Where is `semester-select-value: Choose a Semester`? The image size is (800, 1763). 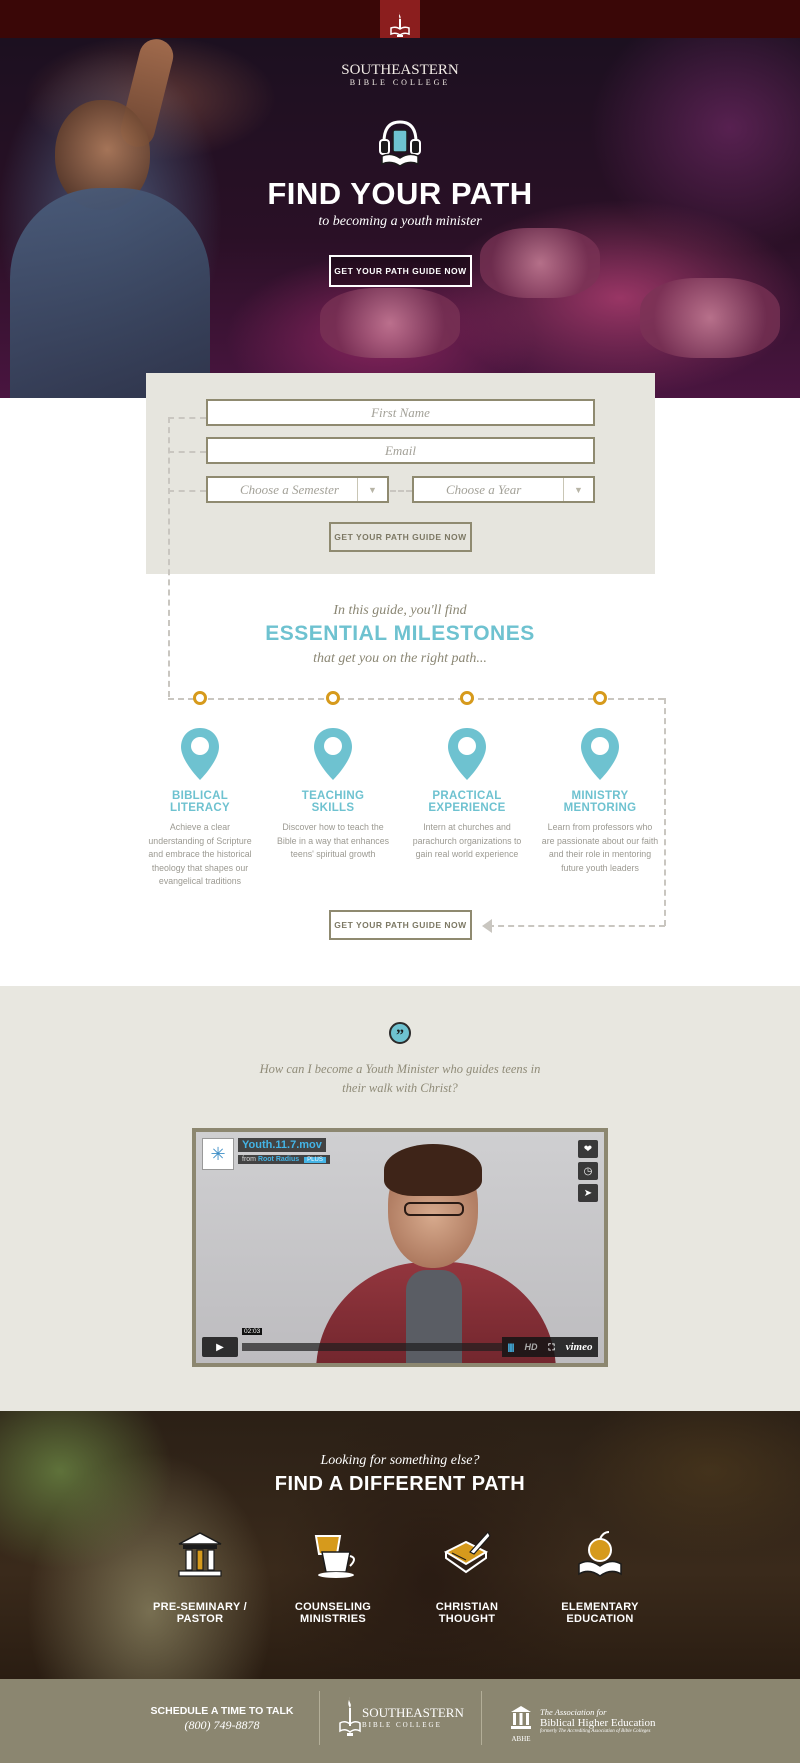
semester-select-value: Choose a Semester is located at coordinates (289, 489).